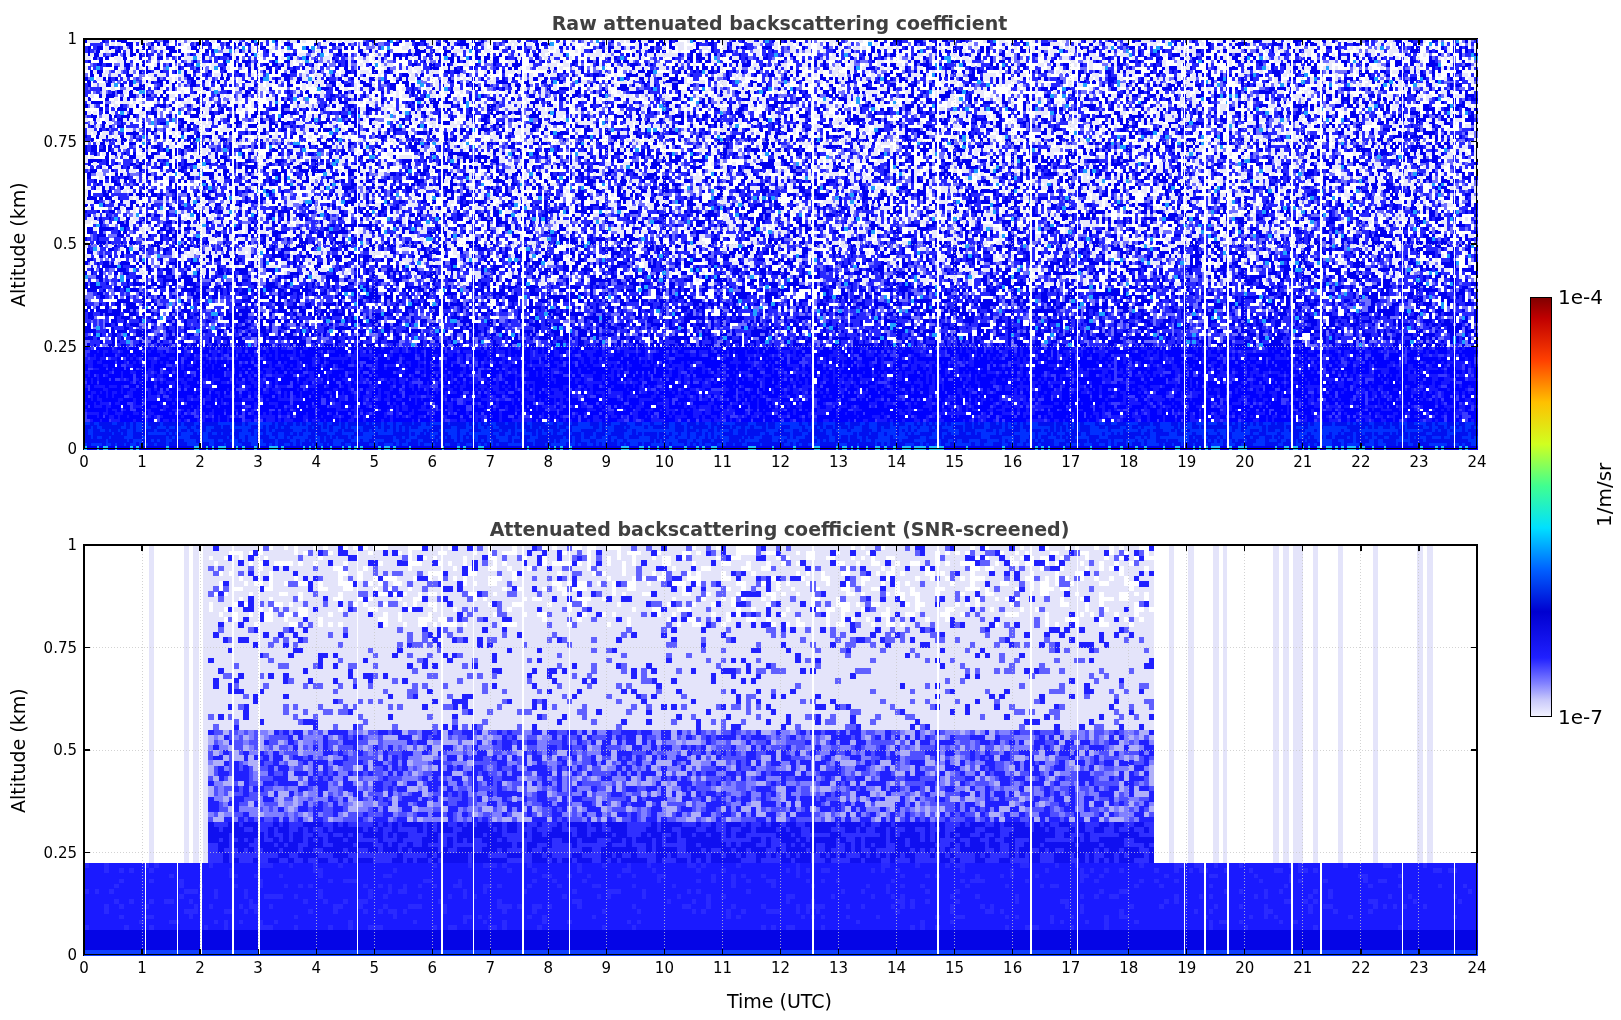  What do you see at coordinates (1580, 297) in the screenshot?
I see `colorbar-max-label: 1e-4` at bounding box center [1580, 297].